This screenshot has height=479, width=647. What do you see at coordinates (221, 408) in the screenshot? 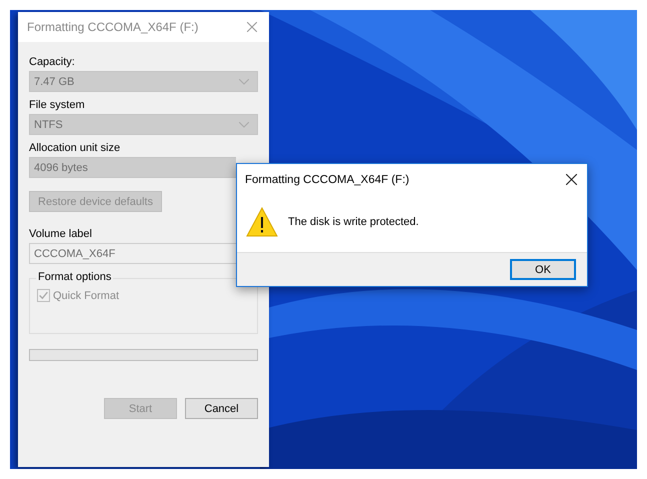
I see `dialog-button: Cancel` at bounding box center [221, 408].